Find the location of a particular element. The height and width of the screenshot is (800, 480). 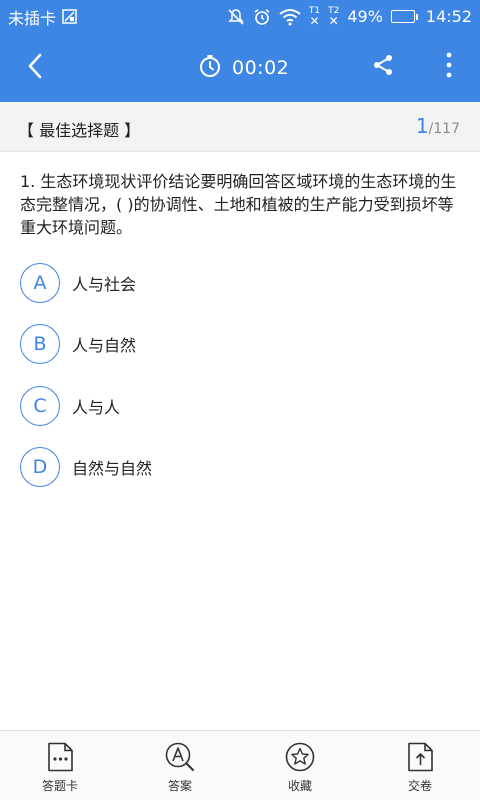

tab-answer-card: 答题卡 is located at coordinates (60, 765).